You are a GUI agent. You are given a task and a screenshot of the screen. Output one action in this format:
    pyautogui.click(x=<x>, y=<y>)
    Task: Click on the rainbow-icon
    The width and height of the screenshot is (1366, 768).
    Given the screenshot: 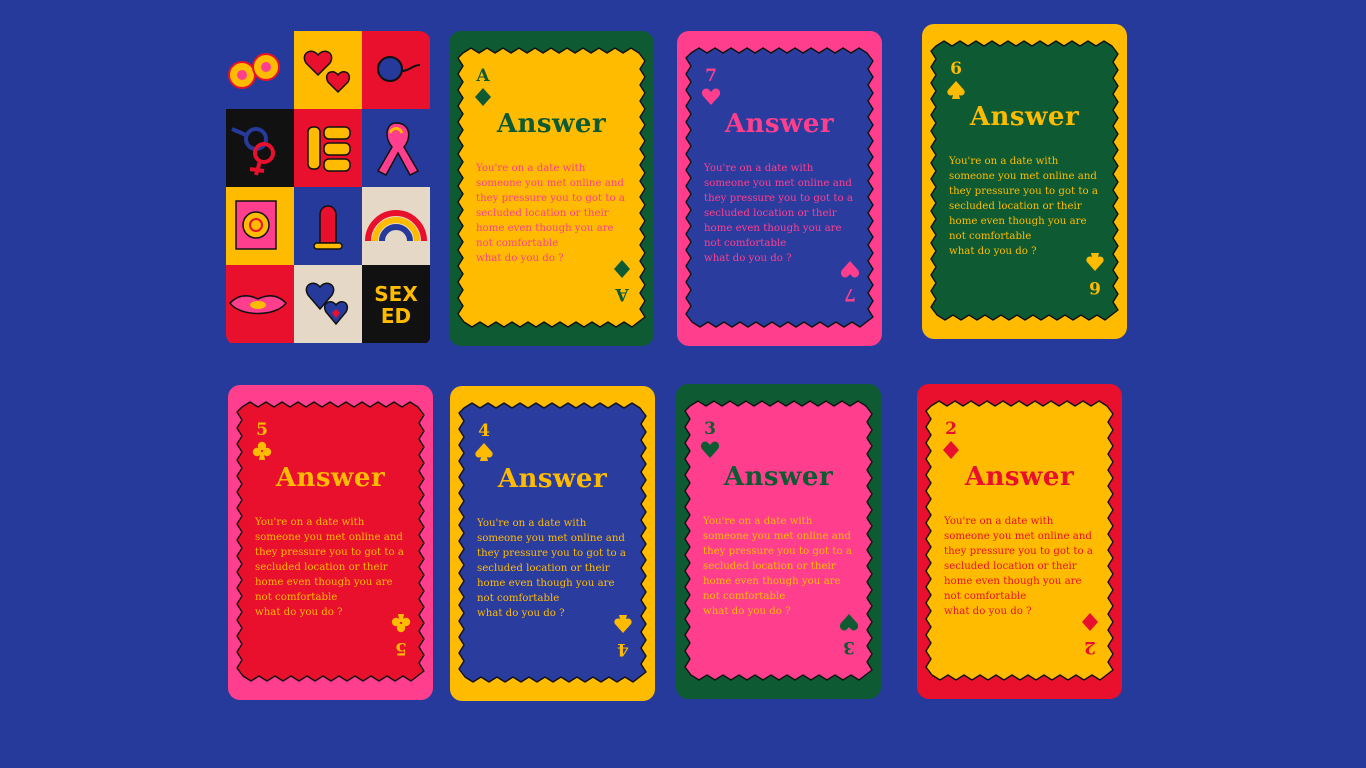 What is the action you would take?
    pyautogui.click(x=396, y=226)
    